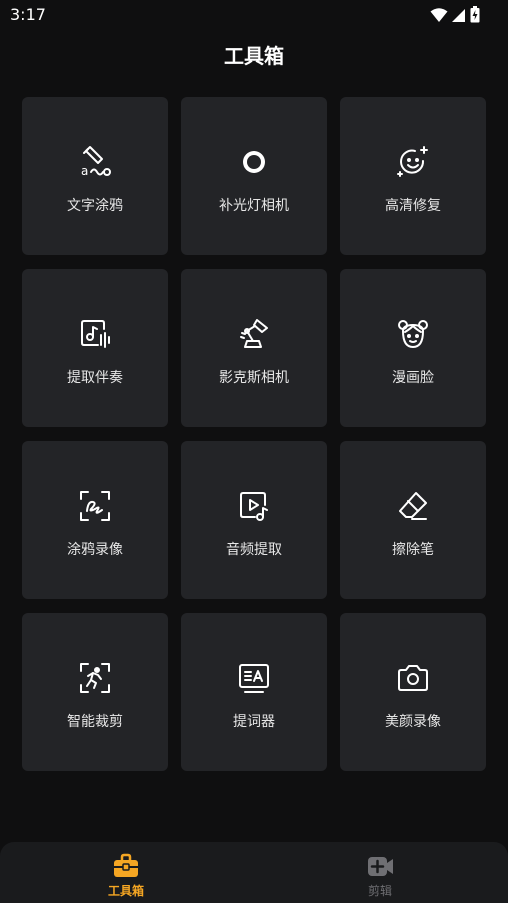  What do you see at coordinates (254, 378) in the screenshot?
I see `tool-label: 影克斯相机` at bounding box center [254, 378].